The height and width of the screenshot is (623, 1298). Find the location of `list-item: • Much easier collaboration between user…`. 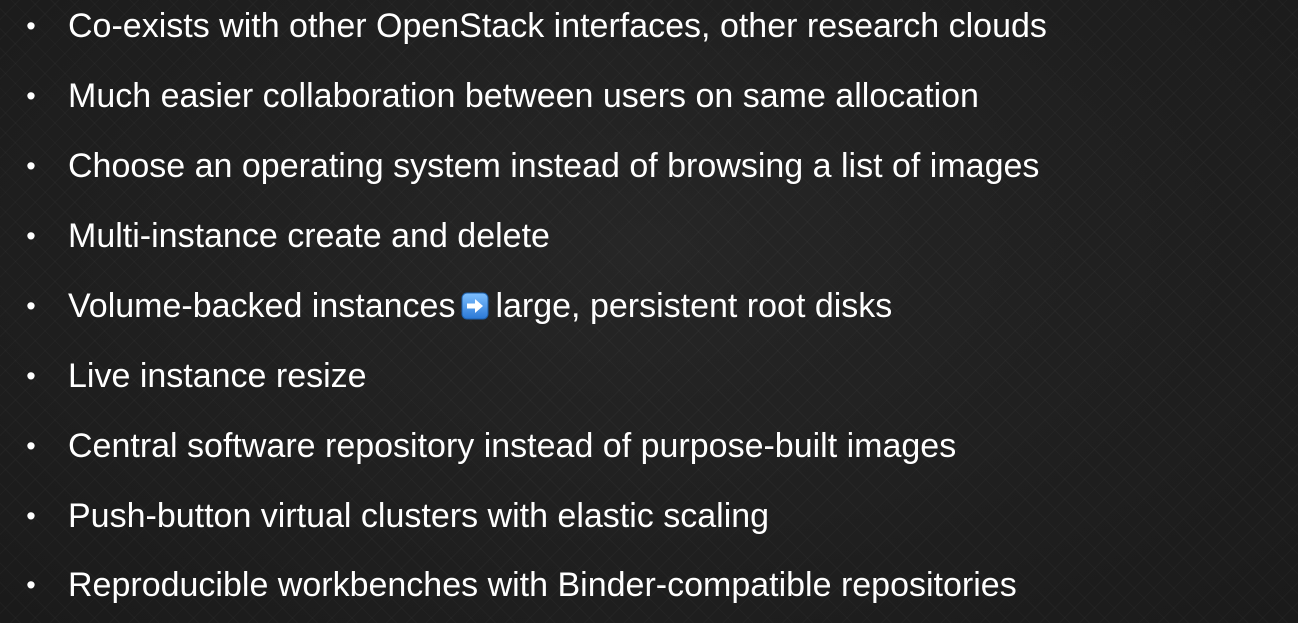

list-item: • Much easier collaboration between user… is located at coordinates (649, 96).